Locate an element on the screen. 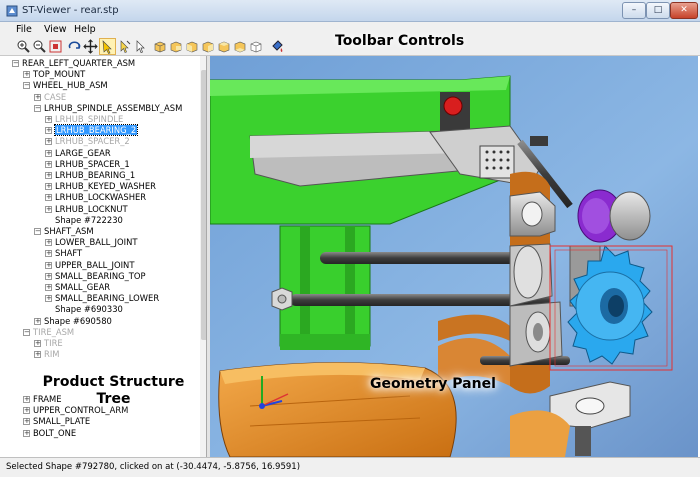  tree-item: − TIRE_ASM is located at coordinates (48, 332).